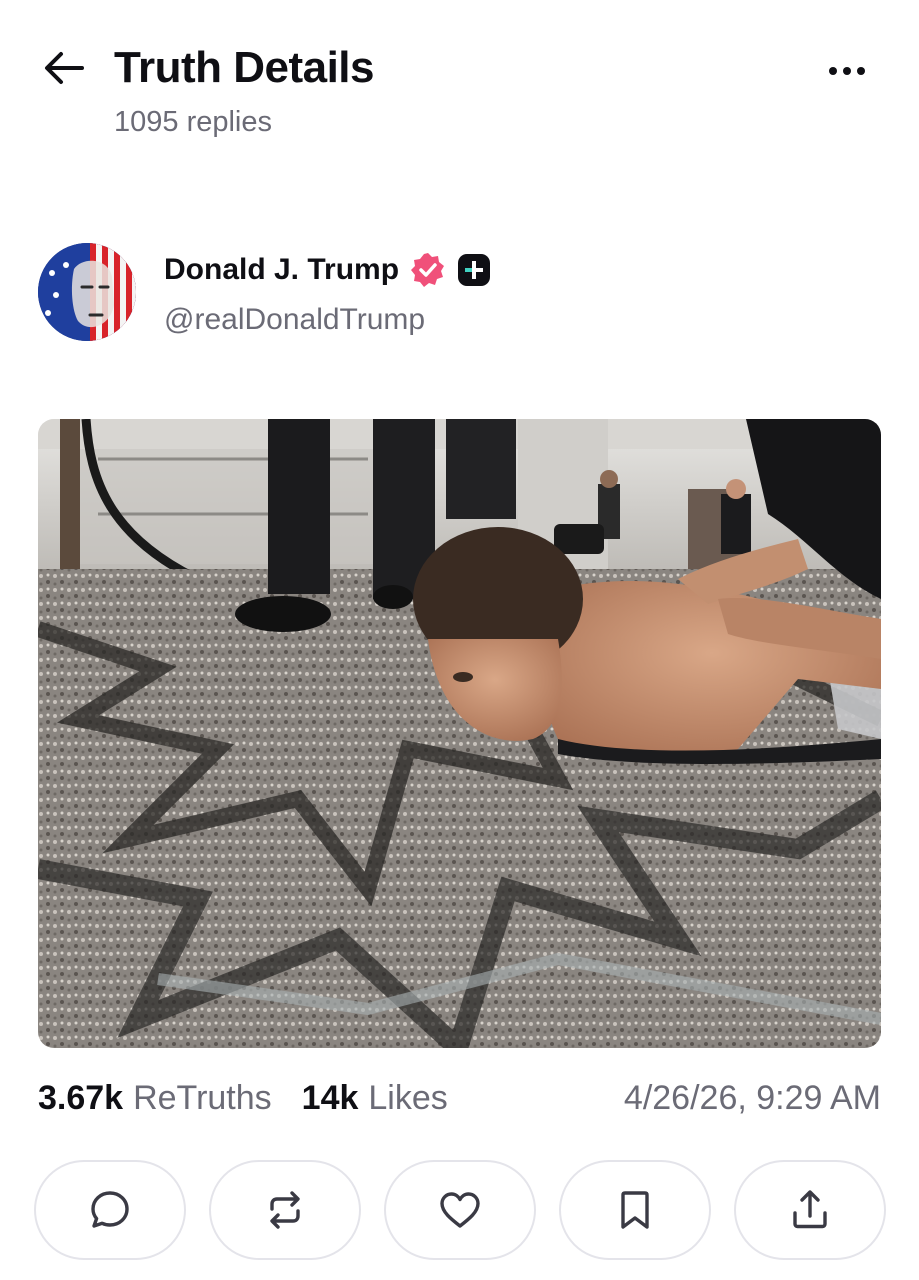  What do you see at coordinates (87, 292) in the screenshot?
I see `avatar` at bounding box center [87, 292].